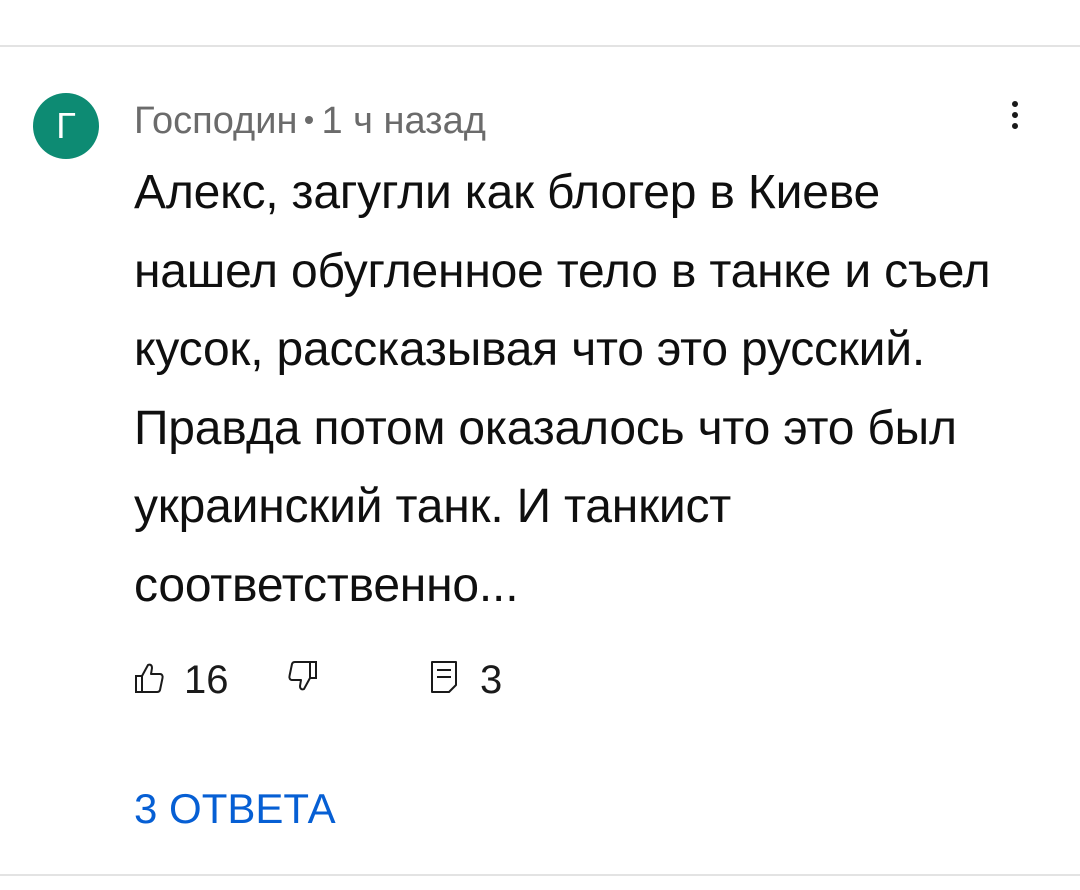 This screenshot has height=890, width=1080. I want to click on thumbs-down-icon, so click(302, 676).